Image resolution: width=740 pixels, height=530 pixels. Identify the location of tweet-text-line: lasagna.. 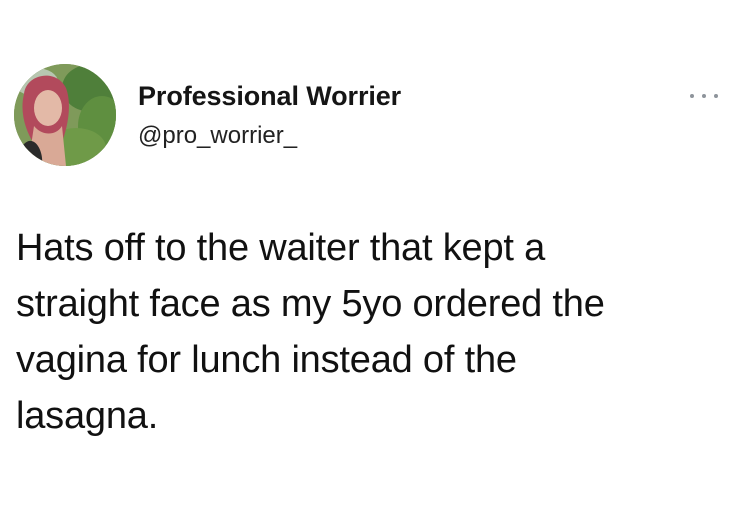
(87, 416).